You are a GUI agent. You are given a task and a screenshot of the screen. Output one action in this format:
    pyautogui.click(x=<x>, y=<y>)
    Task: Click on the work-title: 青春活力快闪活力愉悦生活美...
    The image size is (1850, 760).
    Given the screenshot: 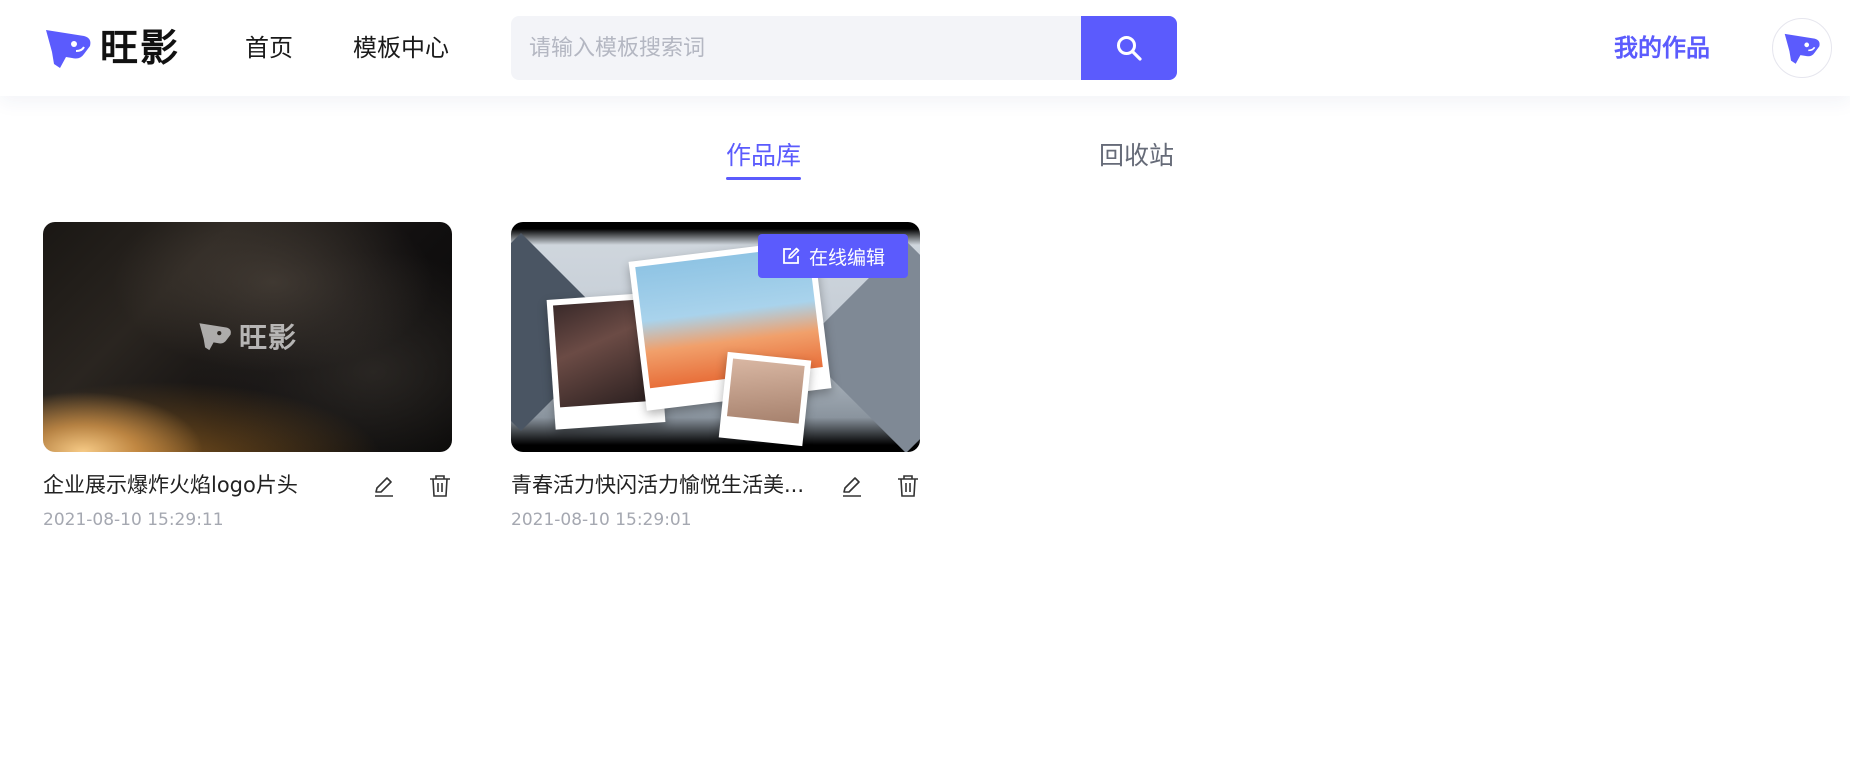 What is the action you would take?
    pyautogui.click(x=658, y=485)
    